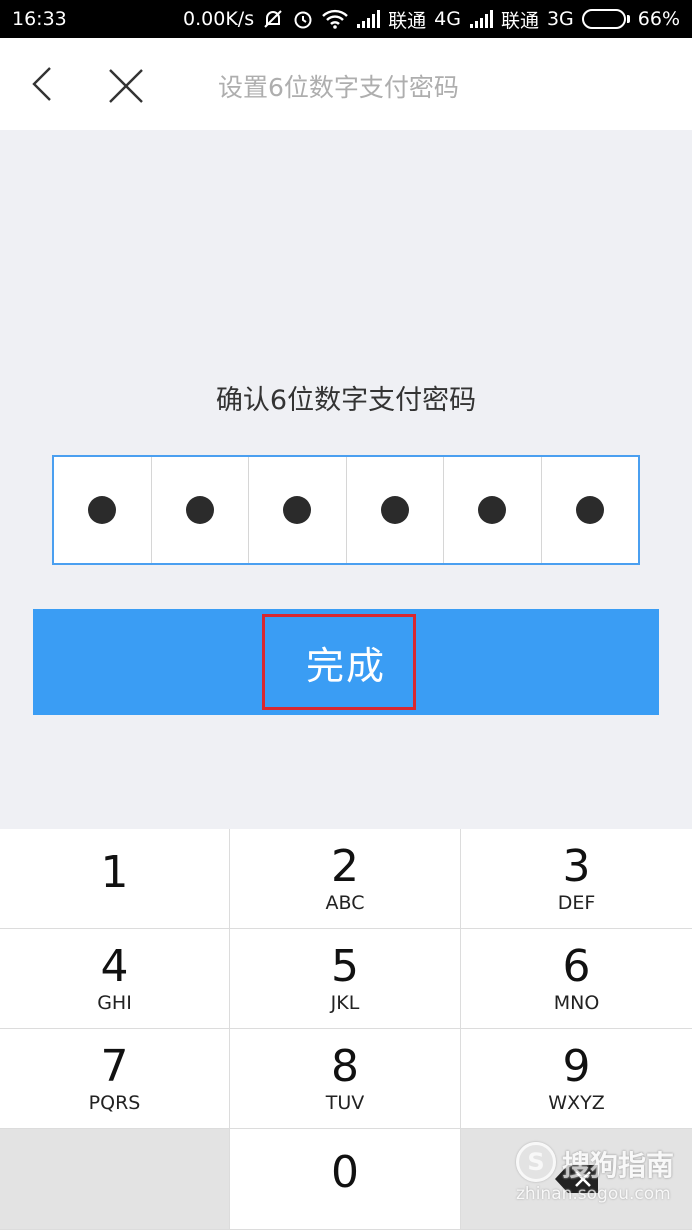 This screenshot has width=692, height=1230. I want to click on annotation-highlight-box, so click(339, 662).